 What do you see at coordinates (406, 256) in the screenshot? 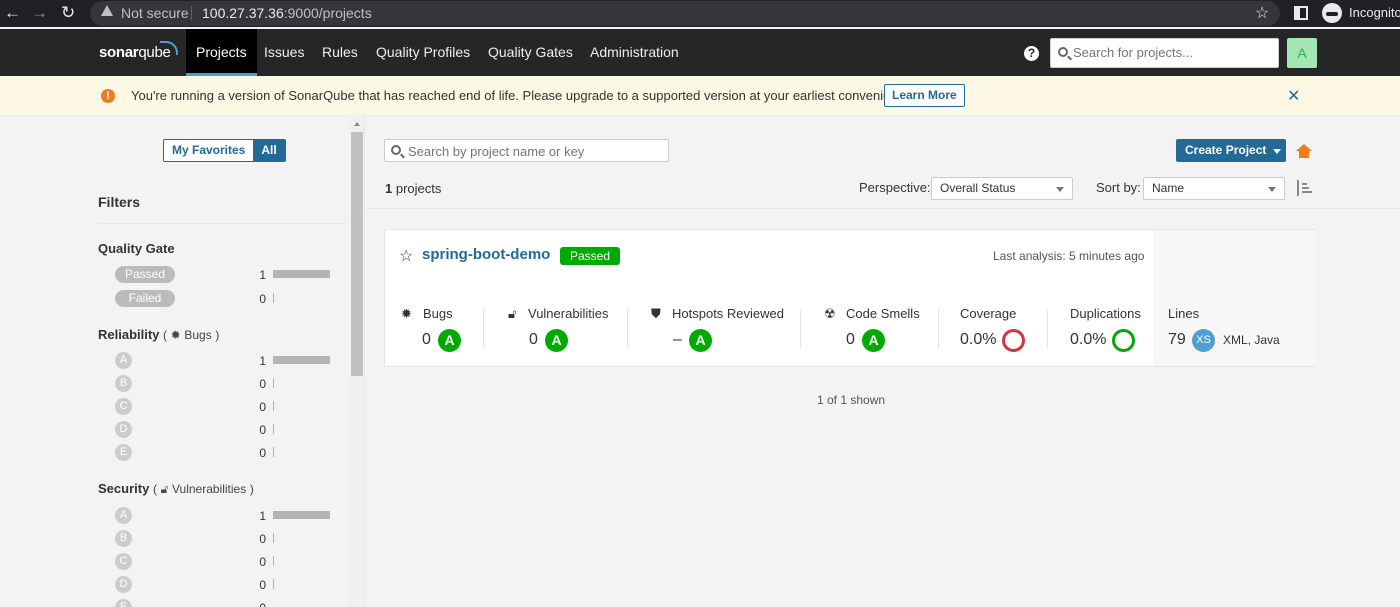
I see `favorite-star-icon: ☆` at bounding box center [406, 256].